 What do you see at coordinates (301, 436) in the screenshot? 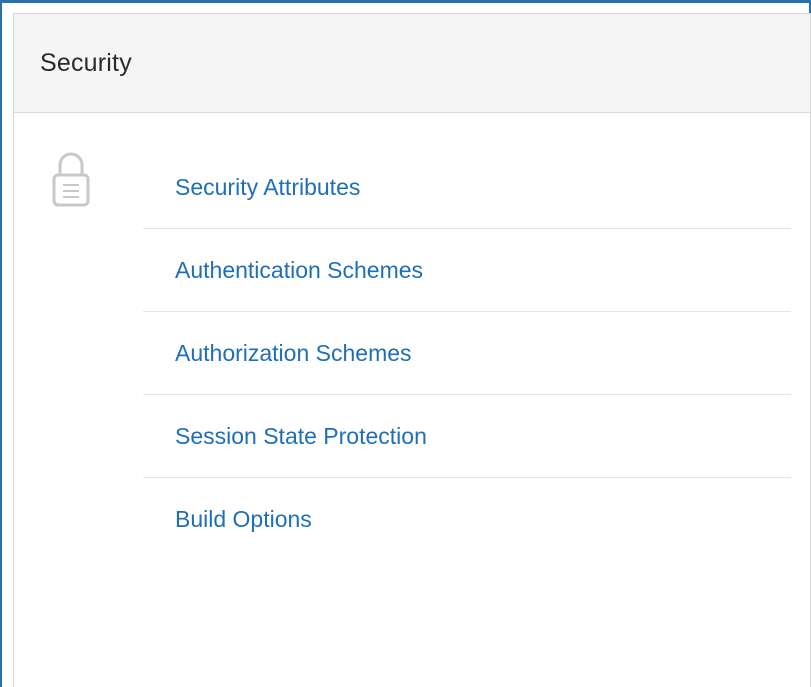
I see `session-state-protection-link: Session State Protection` at bounding box center [301, 436].